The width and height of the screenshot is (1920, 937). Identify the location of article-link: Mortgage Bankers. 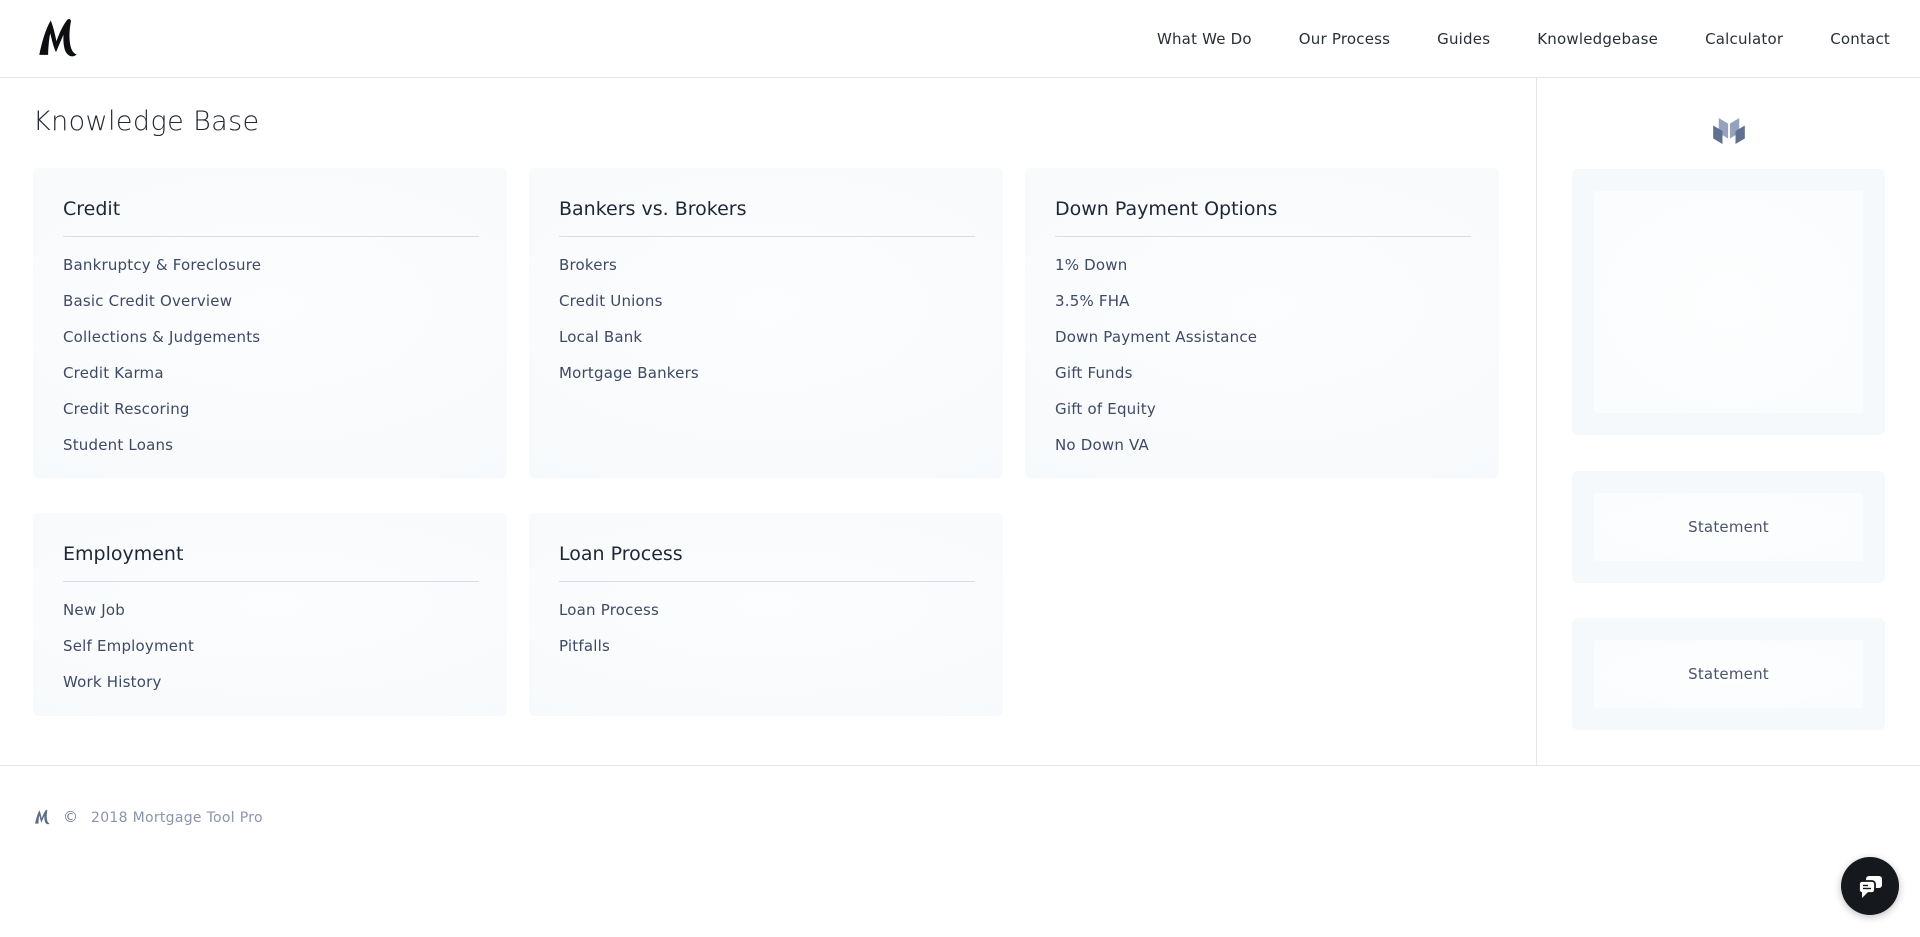
(767, 373).